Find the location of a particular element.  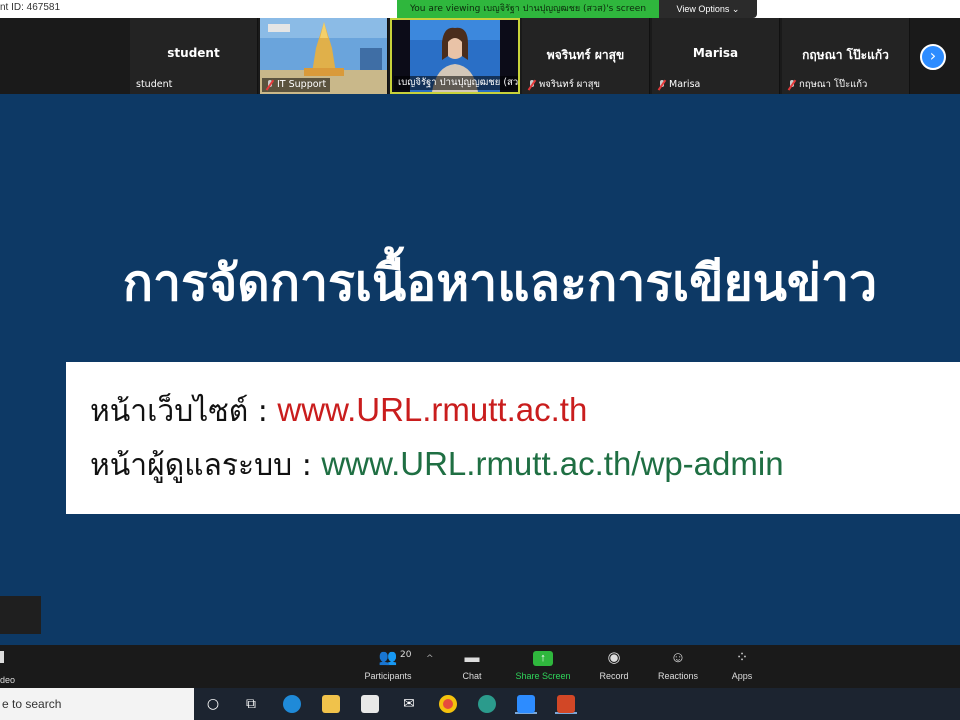

participant-label: IT Support is located at coordinates (296, 85).